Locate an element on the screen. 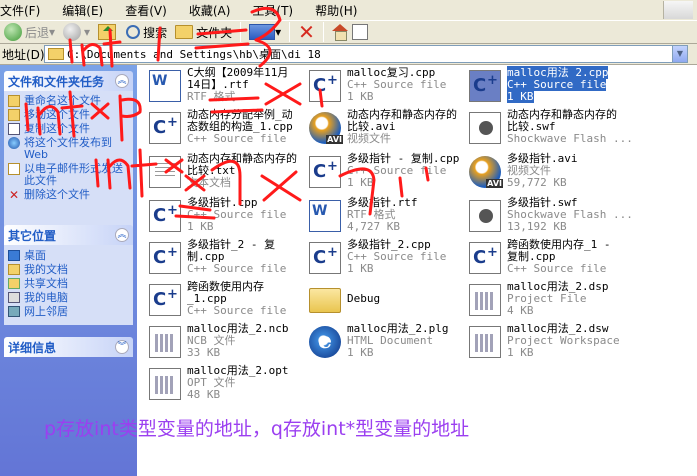 This screenshot has width=697, height=476. task-copy: 复制这个文件 is located at coordinates (68, 129).